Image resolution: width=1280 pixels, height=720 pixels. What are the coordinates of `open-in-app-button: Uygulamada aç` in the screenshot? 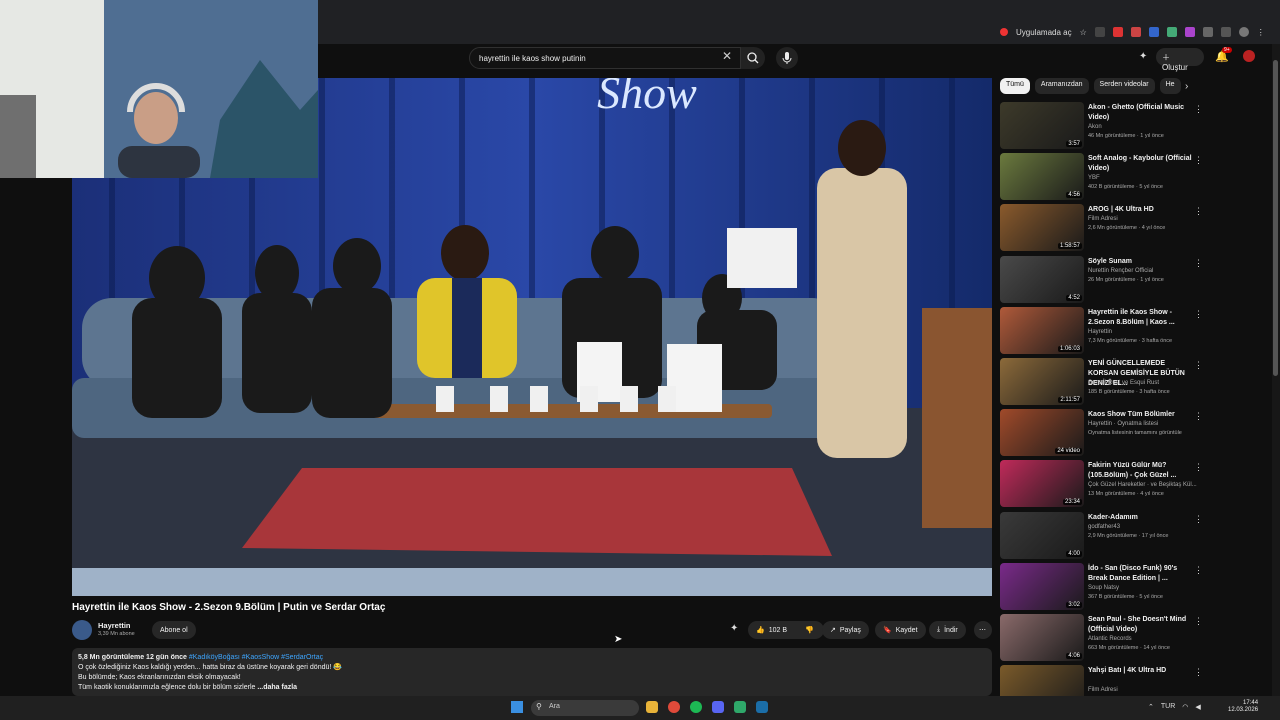 It's located at (1044, 32).